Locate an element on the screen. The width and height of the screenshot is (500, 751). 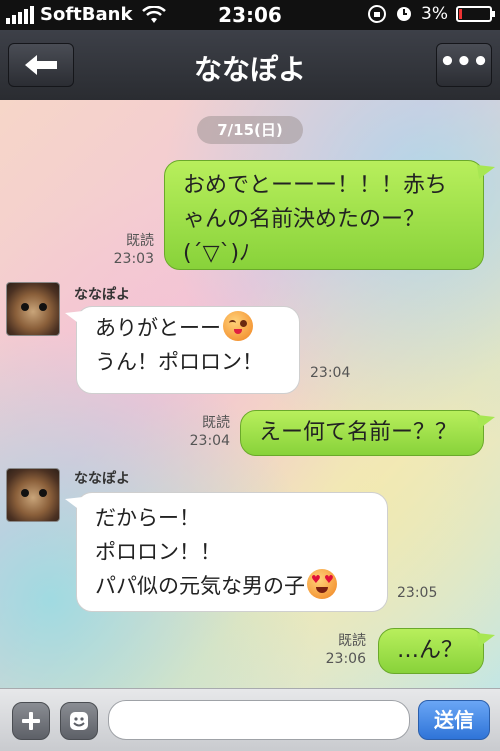
message-text: おめでとーーー！！！赤ちゃんの名前決めたのー？(´▽`)ﾉ is located at coordinates (315, 219).